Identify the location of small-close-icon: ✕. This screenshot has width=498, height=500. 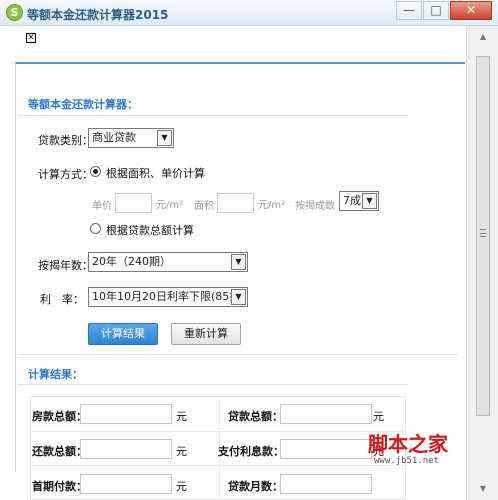
(31, 38).